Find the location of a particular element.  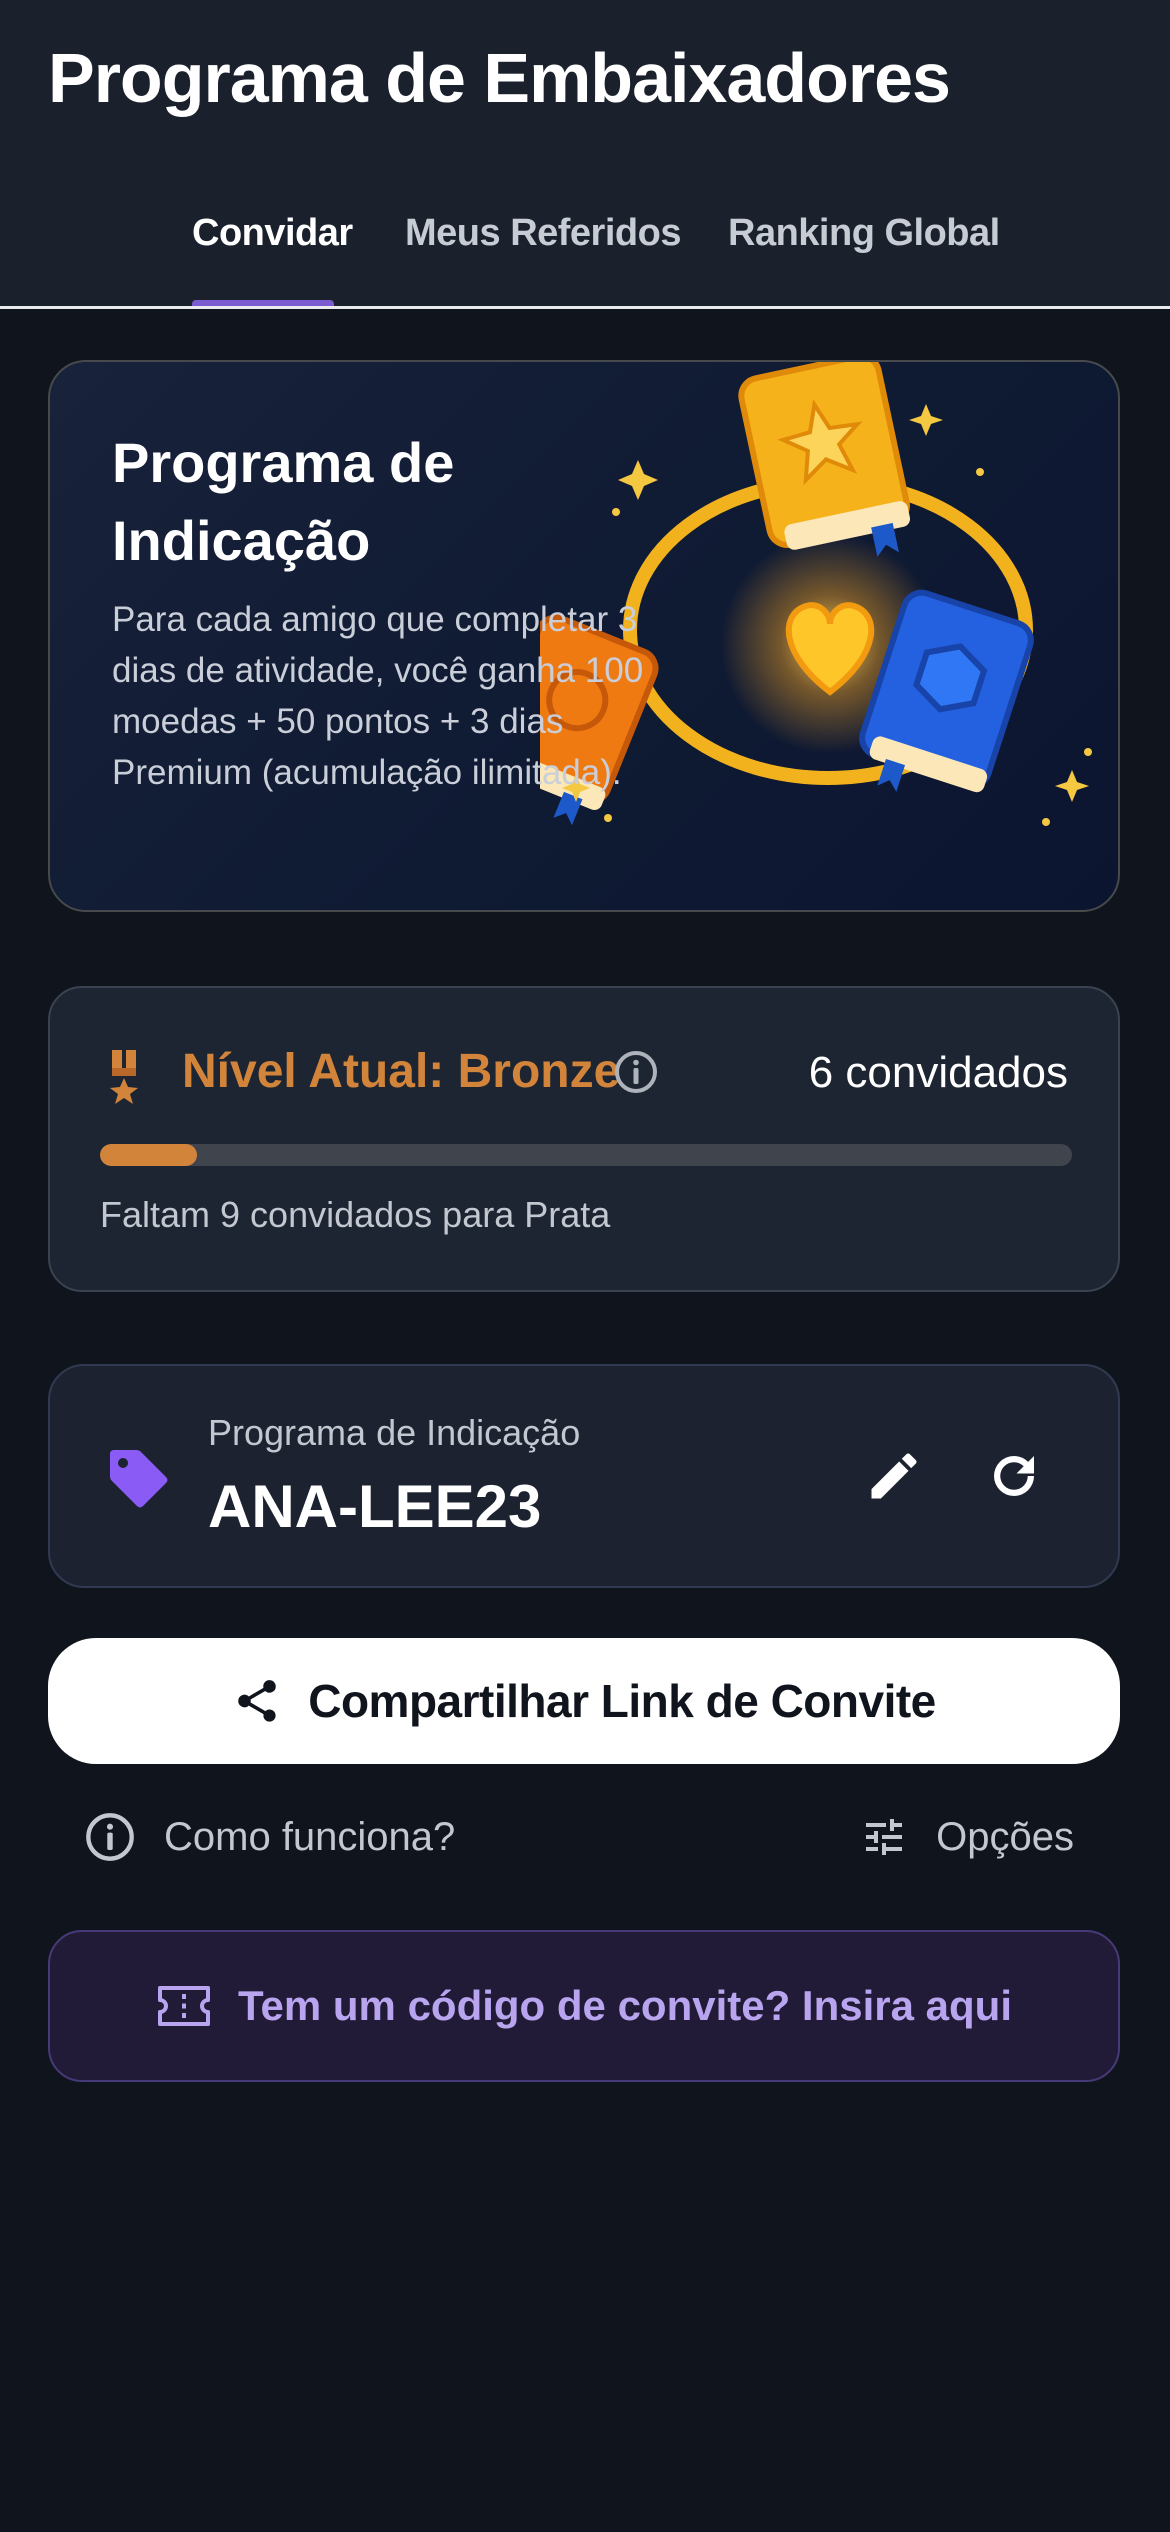

referral-code-label: Programa de Indicação is located at coordinates (394, 1432).